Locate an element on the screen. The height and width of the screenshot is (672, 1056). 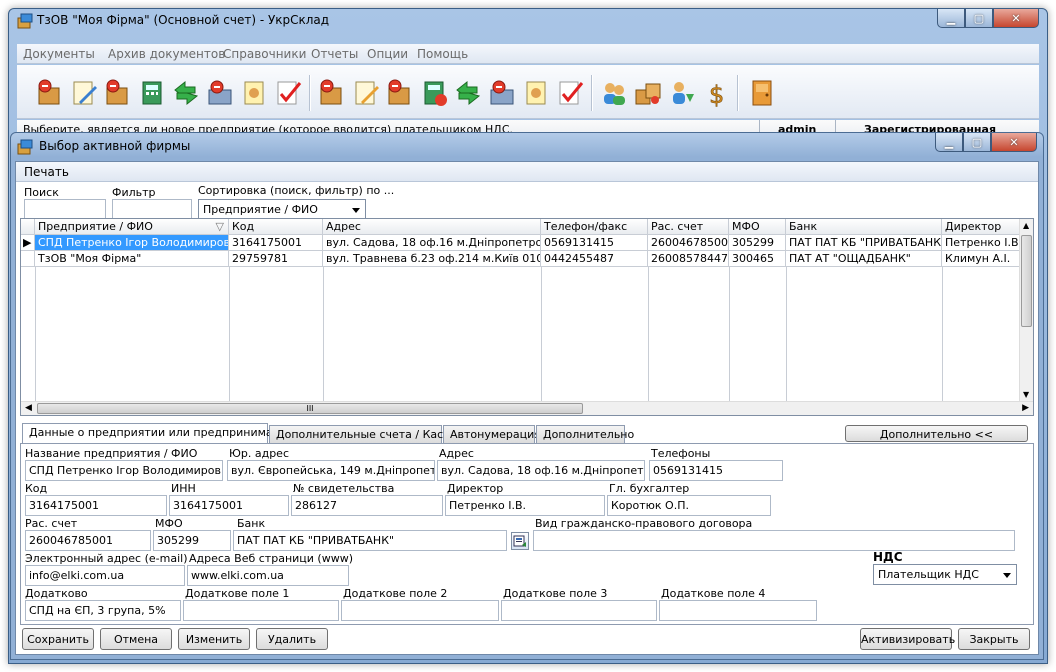
edit-document-2-icon is located at coordinates (366, 93).